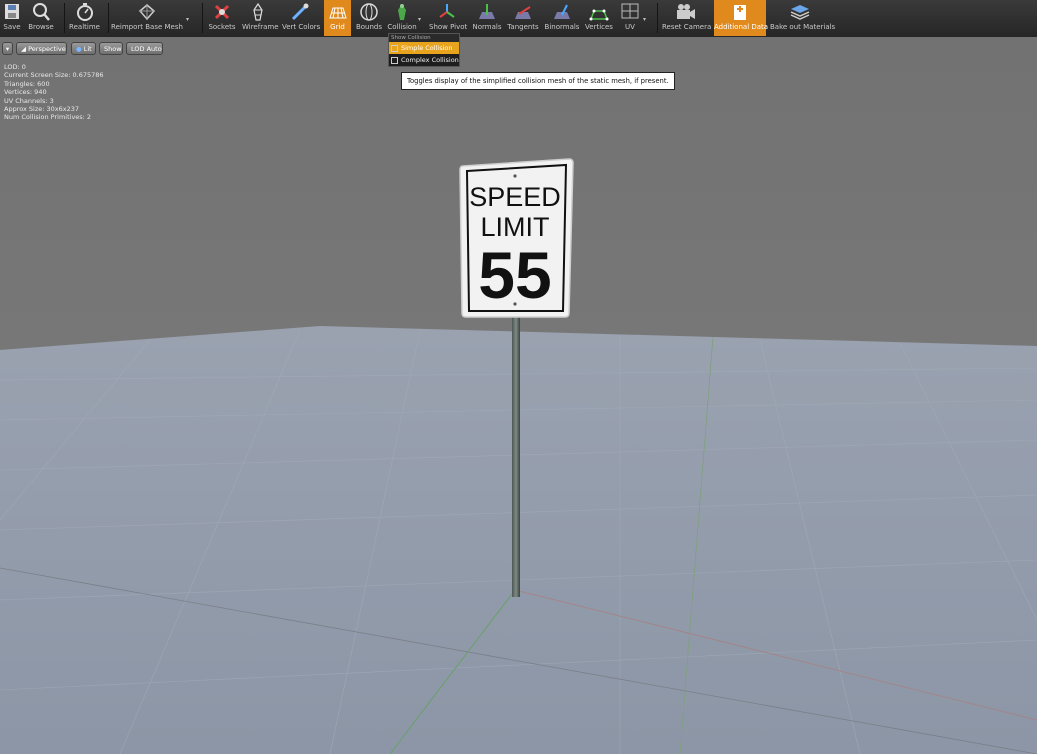 Image resolution: width=1037 pixels, height=754 pixels. Describe the element at coordinates (402, 12) in the screenshot. I see `collision-icon` at that location.